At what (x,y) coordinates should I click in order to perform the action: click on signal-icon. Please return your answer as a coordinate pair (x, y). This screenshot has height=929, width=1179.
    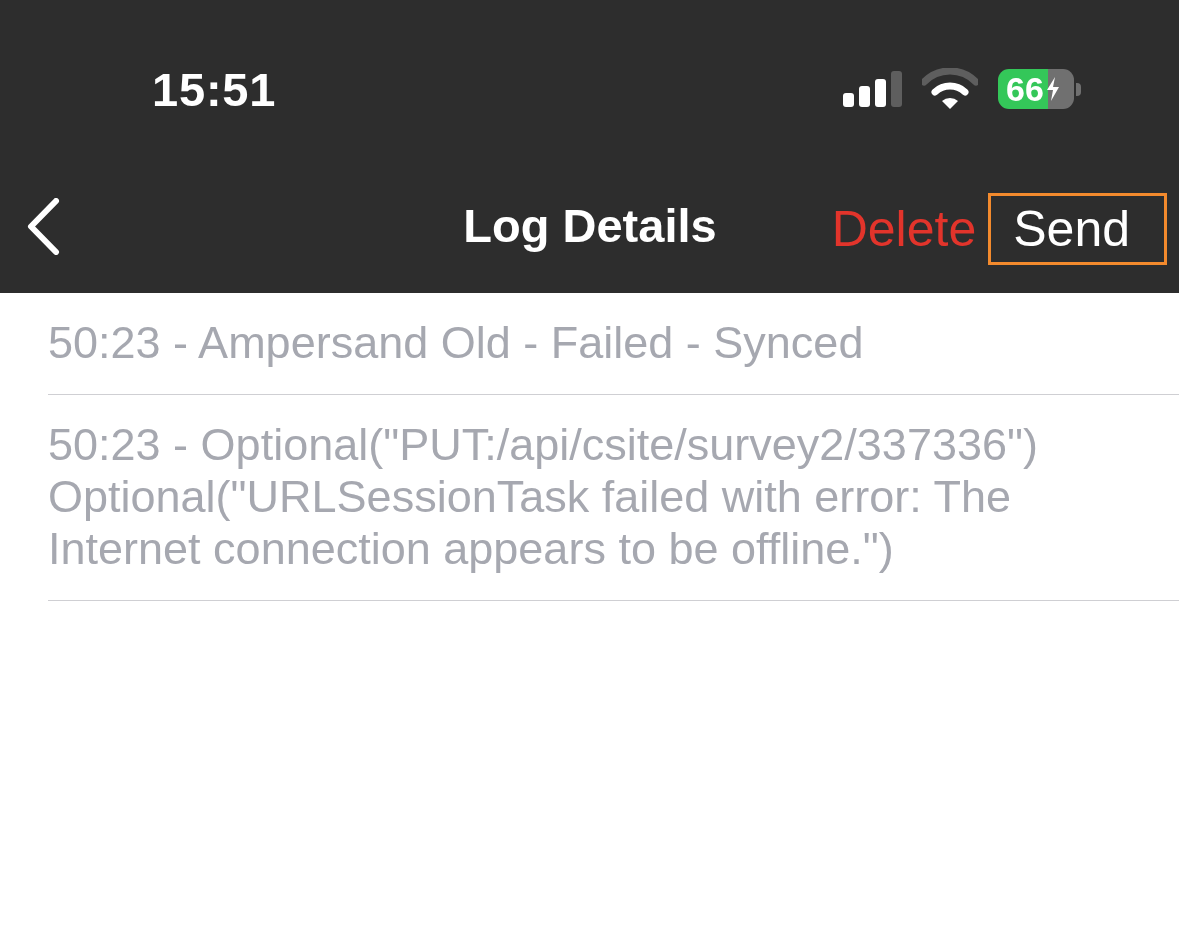
    Looking at the image, I should click on (872, 89).